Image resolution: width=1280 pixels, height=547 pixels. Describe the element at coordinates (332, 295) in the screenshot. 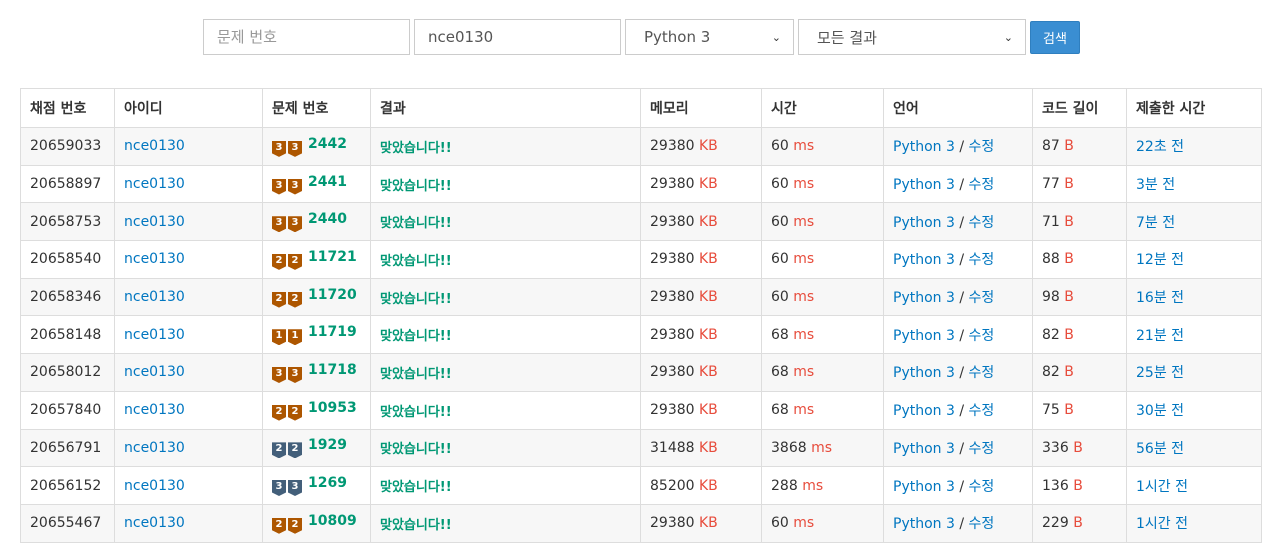

I see `problem-link: 11720` at that location.